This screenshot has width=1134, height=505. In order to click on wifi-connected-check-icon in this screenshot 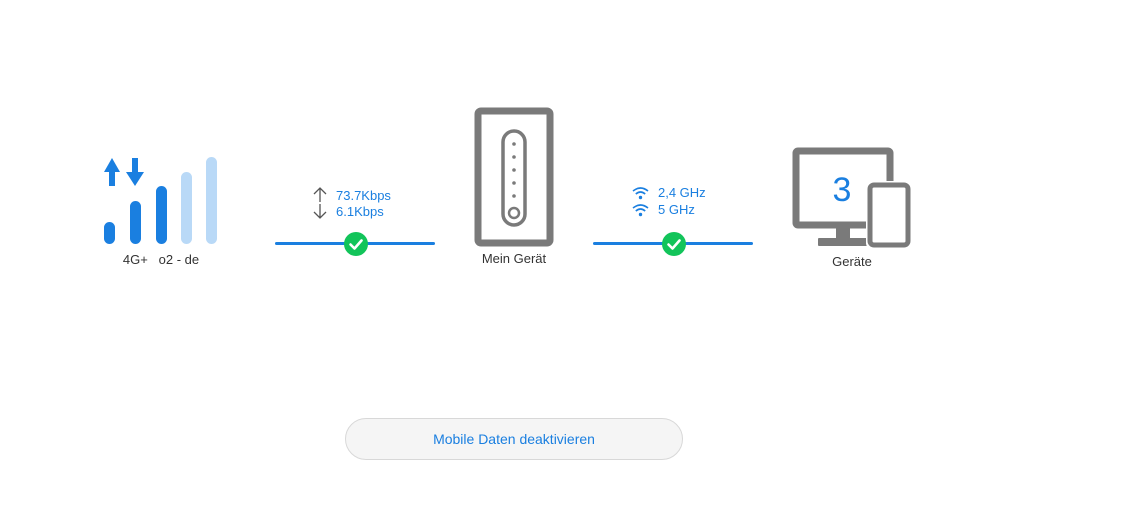, I will do `click(674, 244)`.